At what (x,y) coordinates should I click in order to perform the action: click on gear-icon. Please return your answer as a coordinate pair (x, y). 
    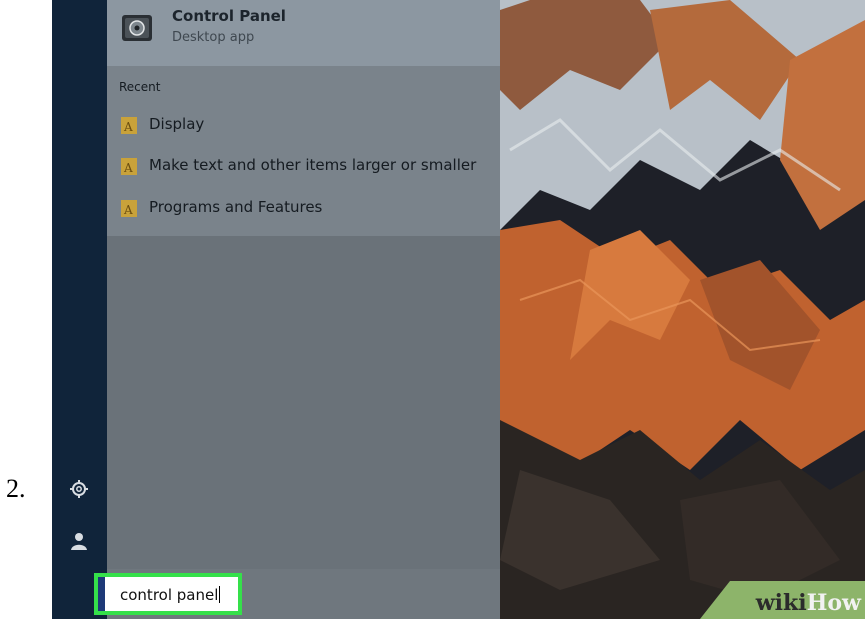
    Looking at the image, I should click on (79, 489).